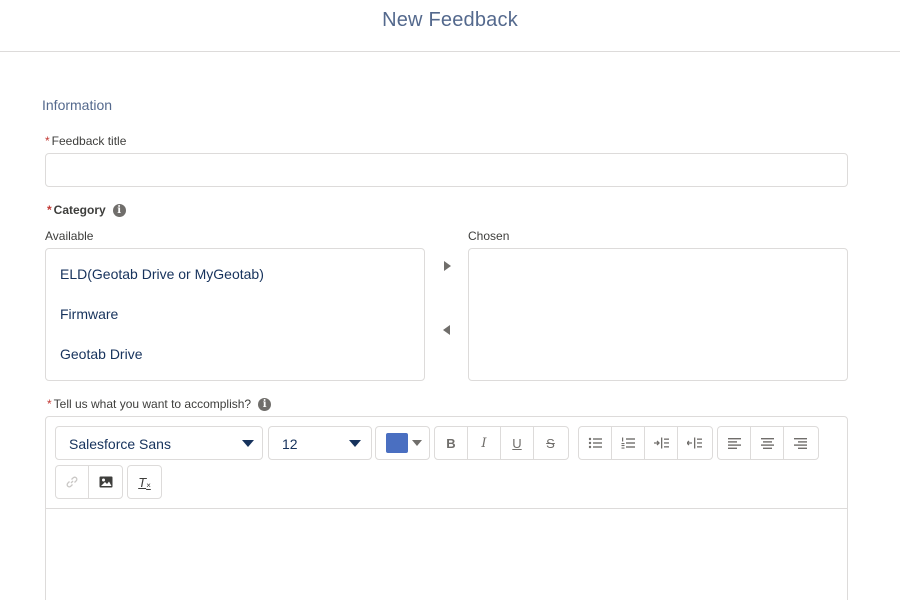 Image resolution: width=900 pixels, height=600 pixels. What do you see at coordinates (77, 105) in the screenshot?
I see `section-title: Information` at bounding box center [77, 105].